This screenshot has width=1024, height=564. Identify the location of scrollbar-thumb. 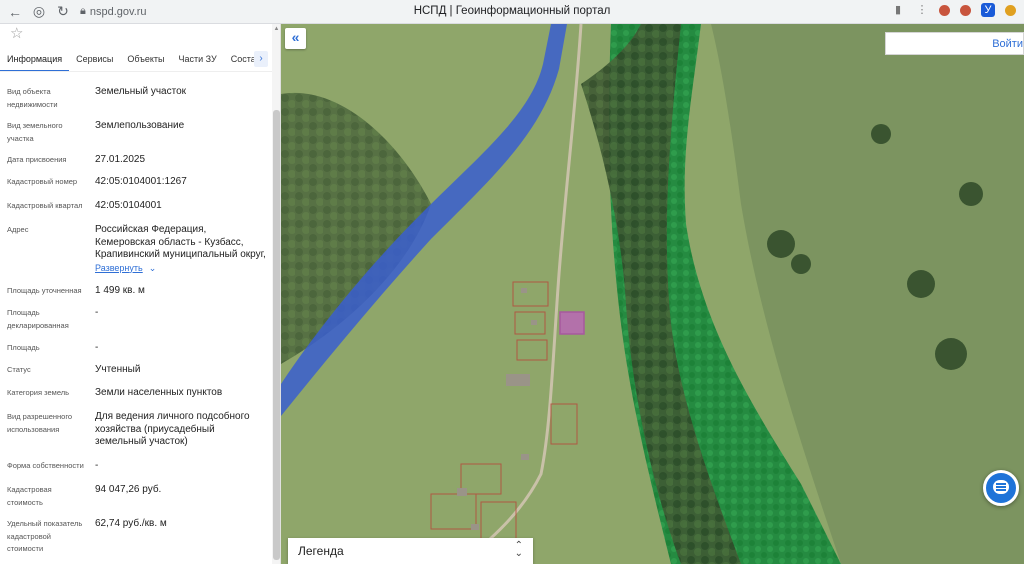
(276, 335).